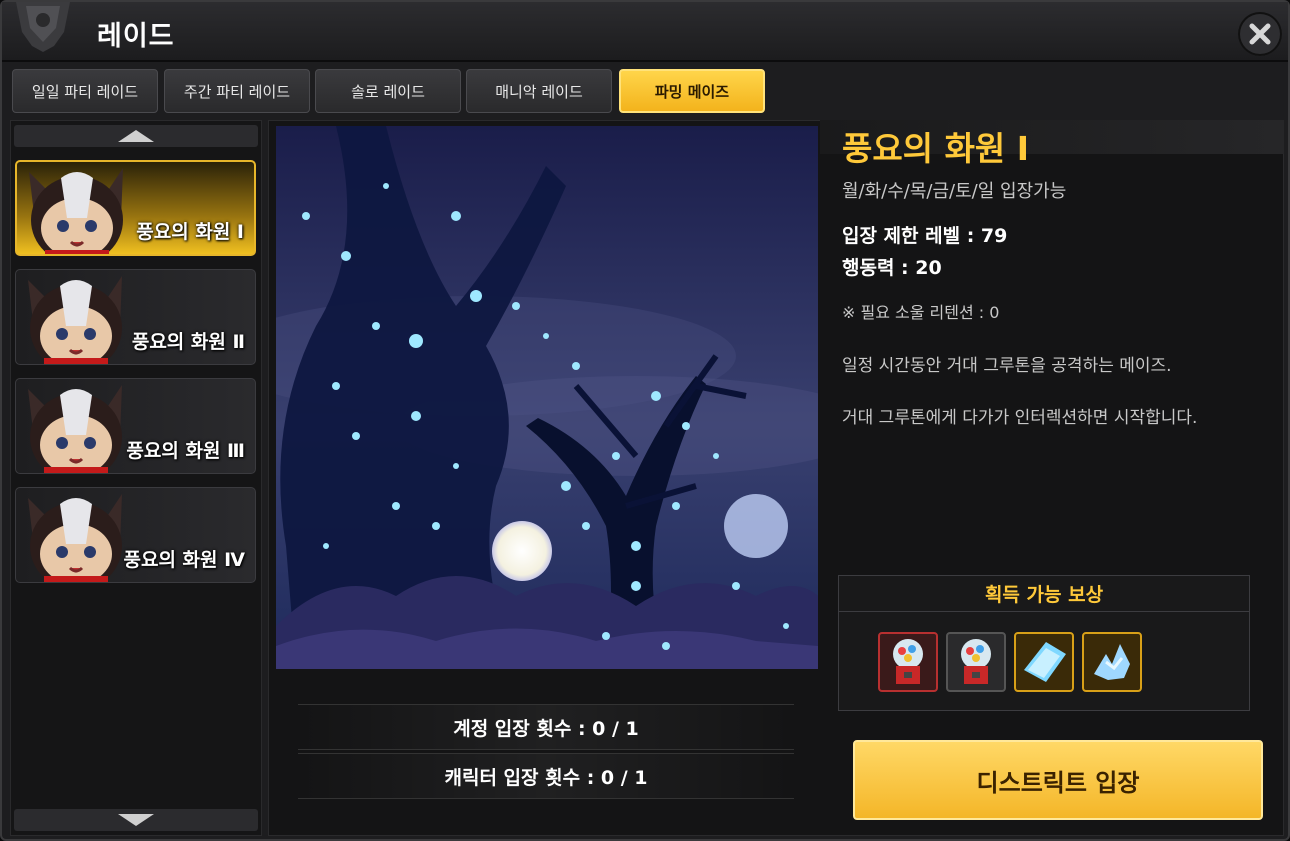 The image size is (1290, 841). What do you see at coordinates (1044, 594) in the screenshot?
I see `reward-title: 획득 가능 보상` at bounding box center [1044, 594].